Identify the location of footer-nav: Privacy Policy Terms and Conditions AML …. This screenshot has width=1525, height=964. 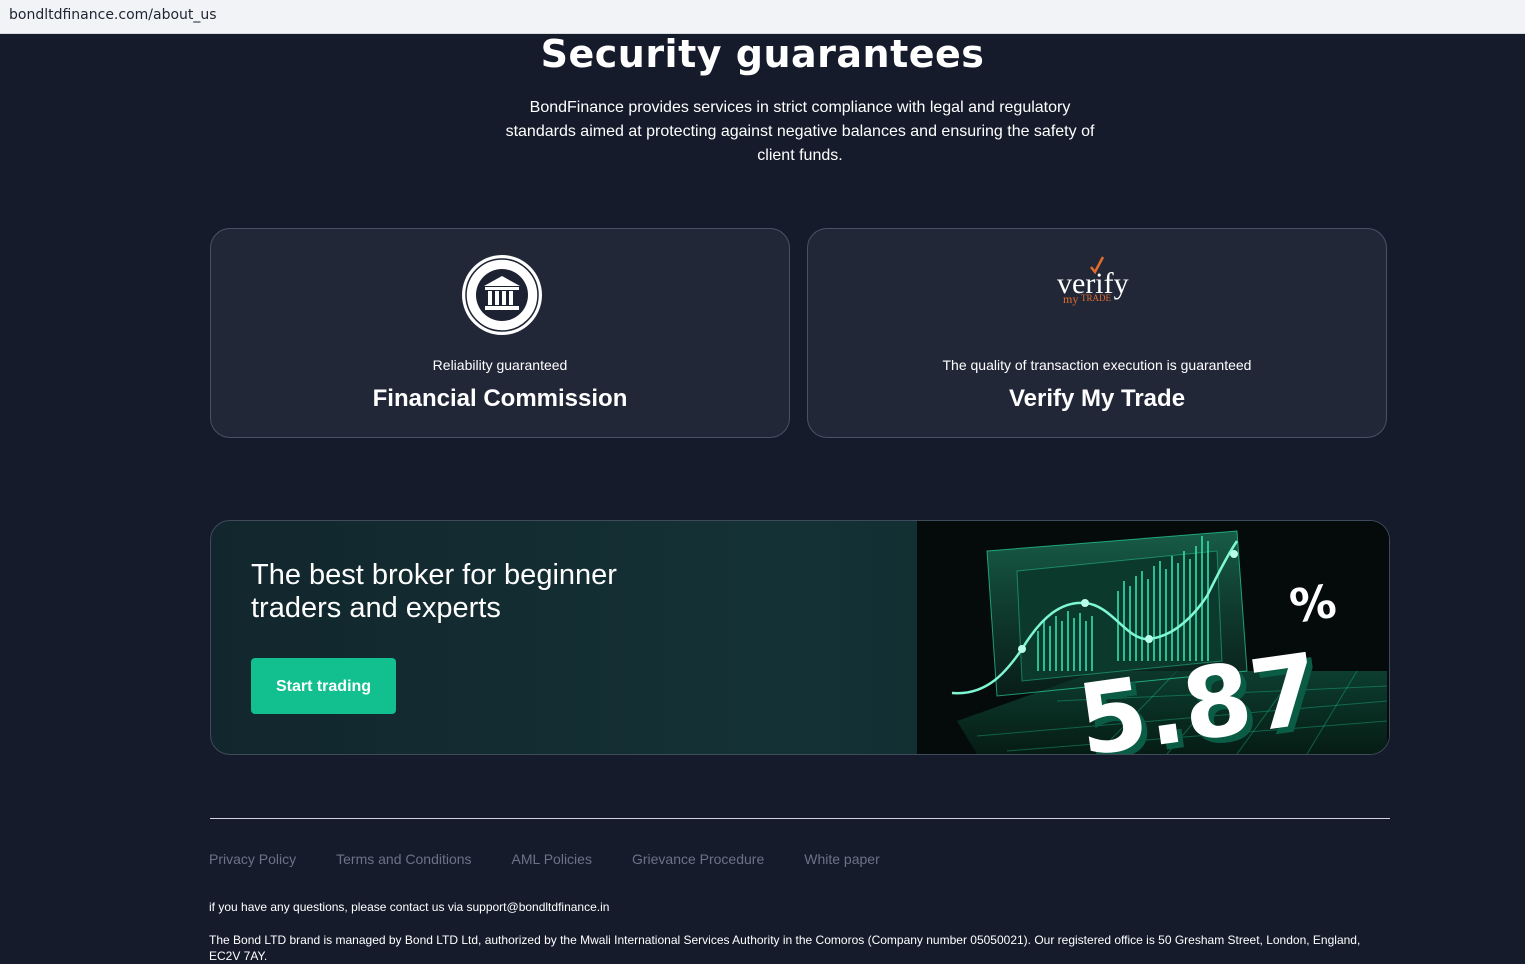
(544, 859).